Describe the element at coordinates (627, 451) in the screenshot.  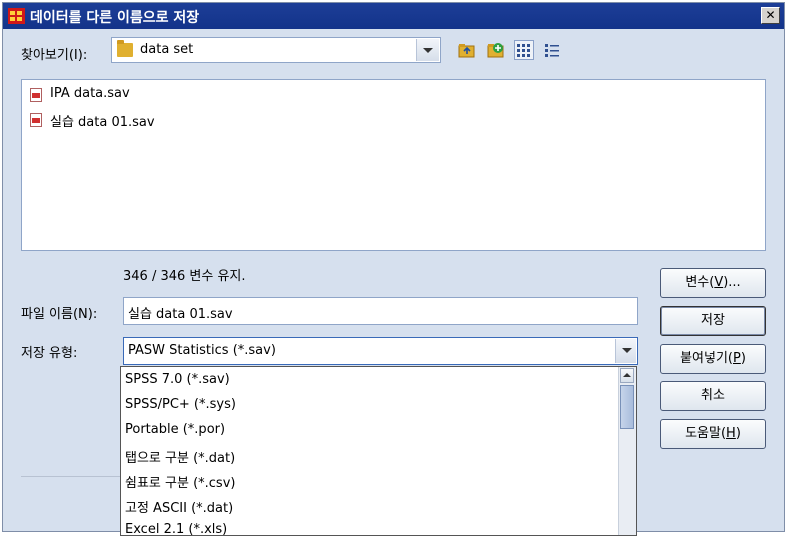
I see `dropdown-scrollbar` at that location.